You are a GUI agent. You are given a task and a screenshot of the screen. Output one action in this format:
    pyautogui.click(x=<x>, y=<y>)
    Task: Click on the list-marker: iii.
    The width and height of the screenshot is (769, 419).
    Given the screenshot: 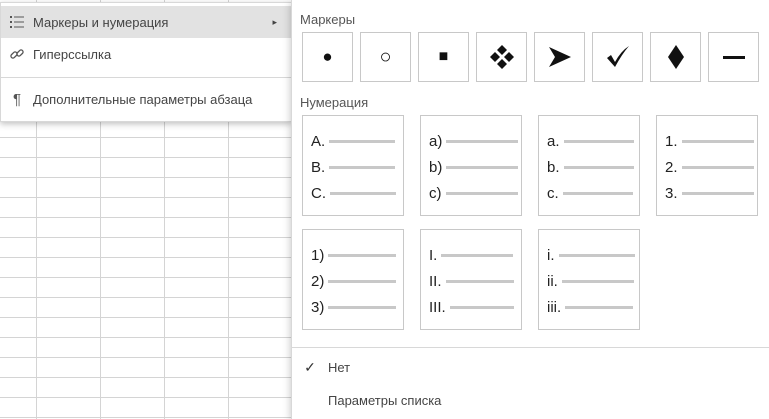 What is the action you would take?
    pyautogui.click(x=554, y=307)
    